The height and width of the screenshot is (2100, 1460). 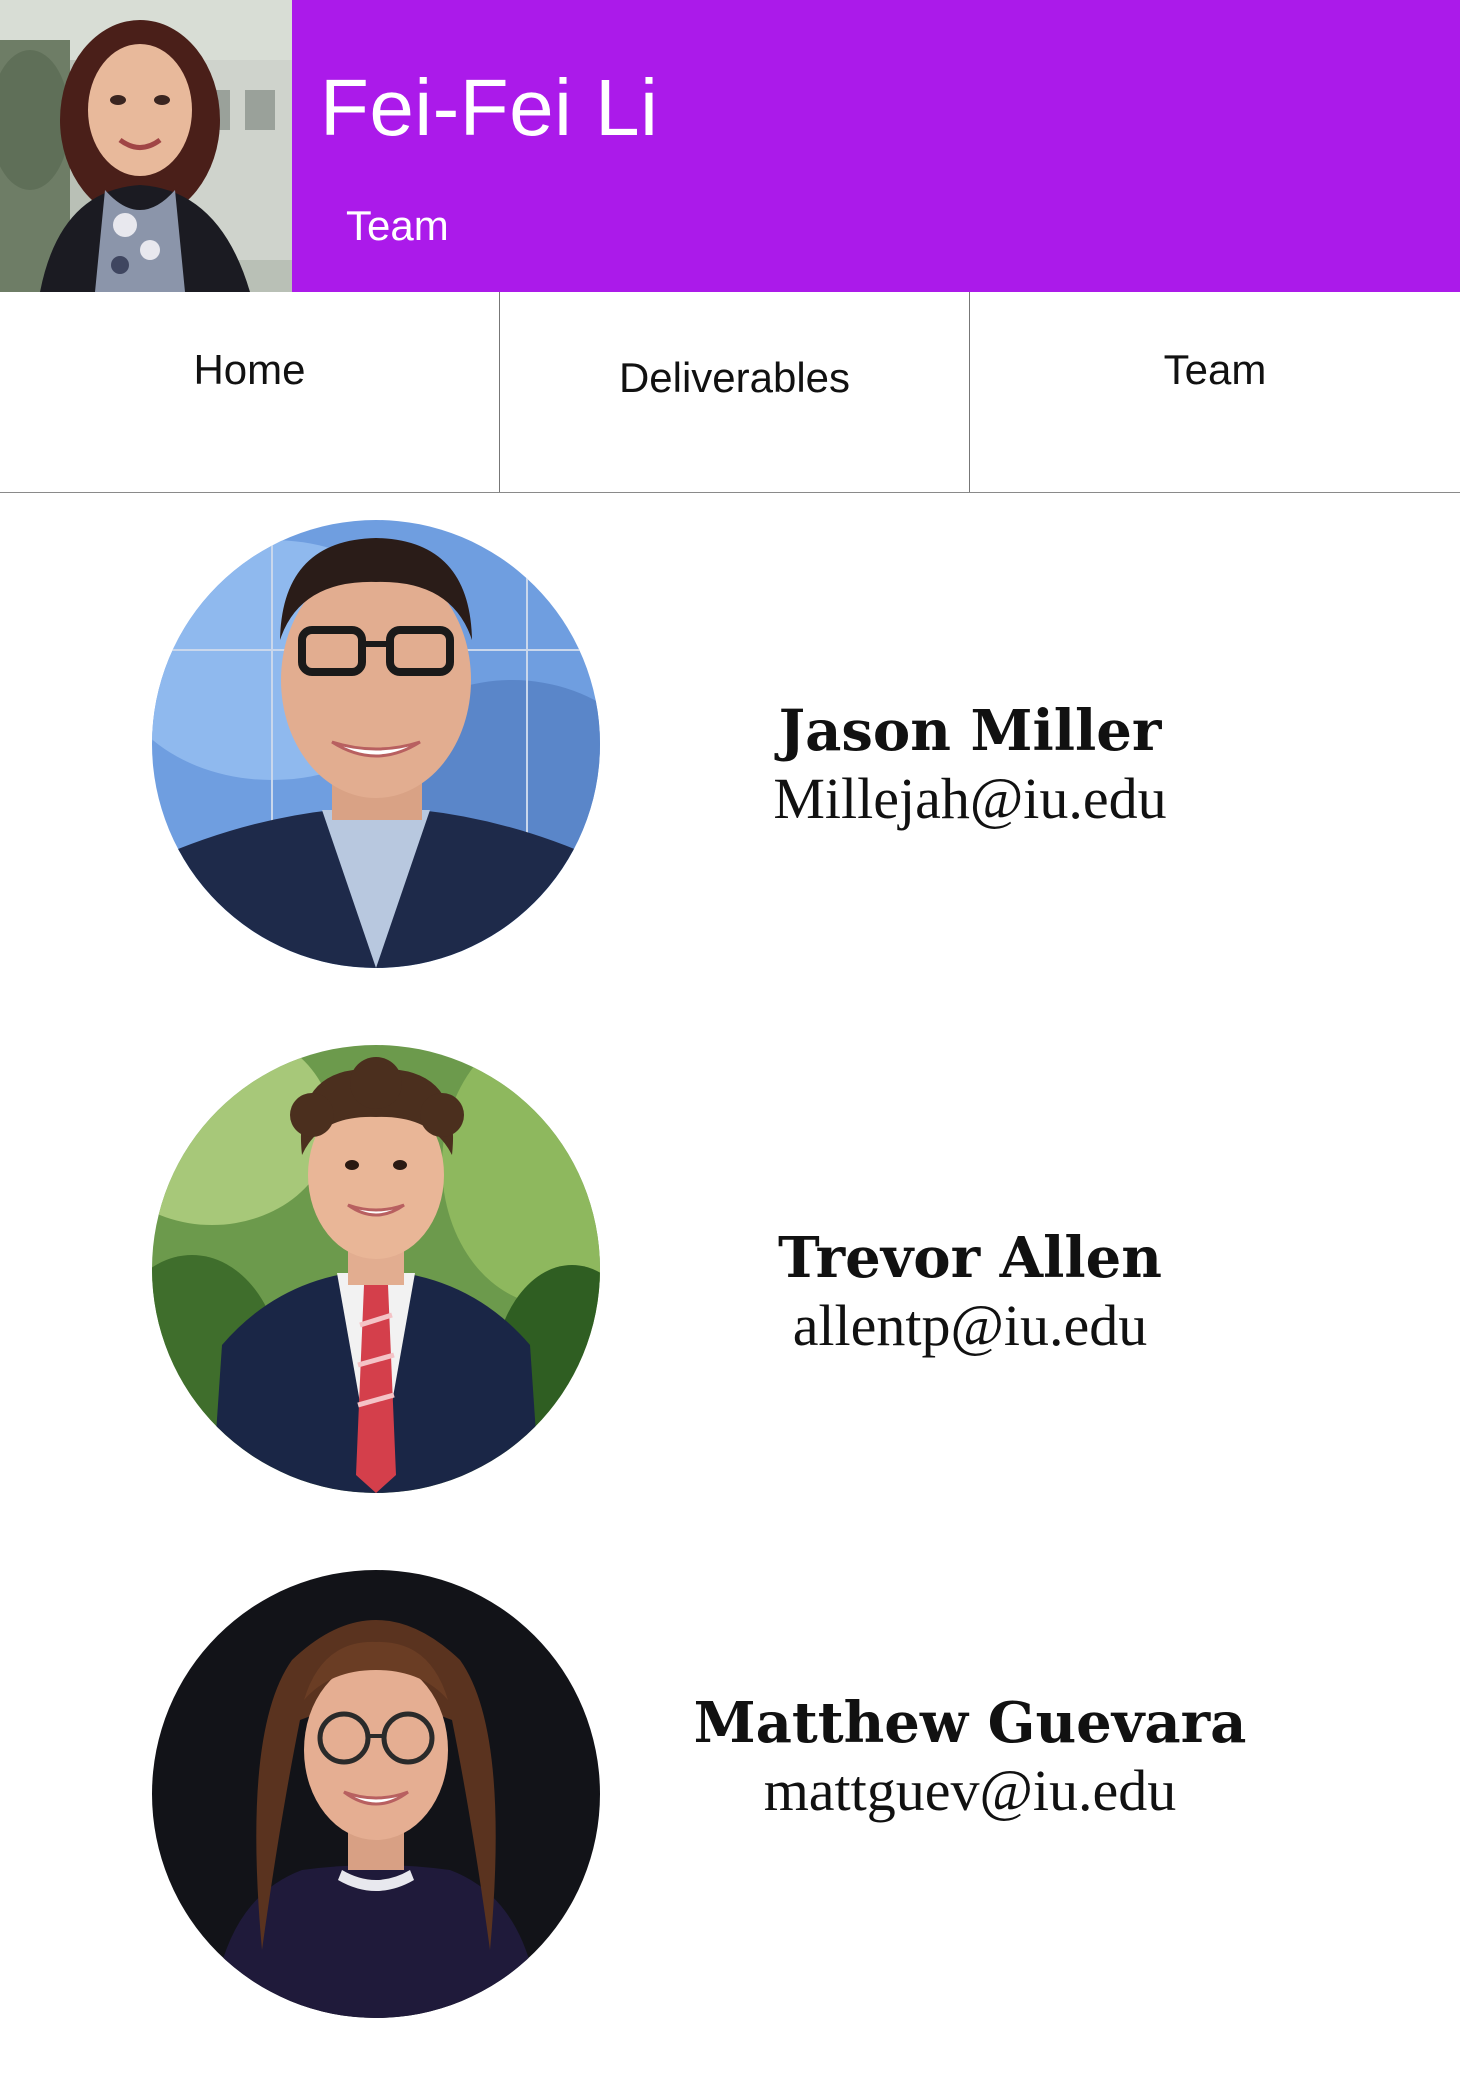 I want to click on site-subtitle: Team, so click(x=397, y=225).